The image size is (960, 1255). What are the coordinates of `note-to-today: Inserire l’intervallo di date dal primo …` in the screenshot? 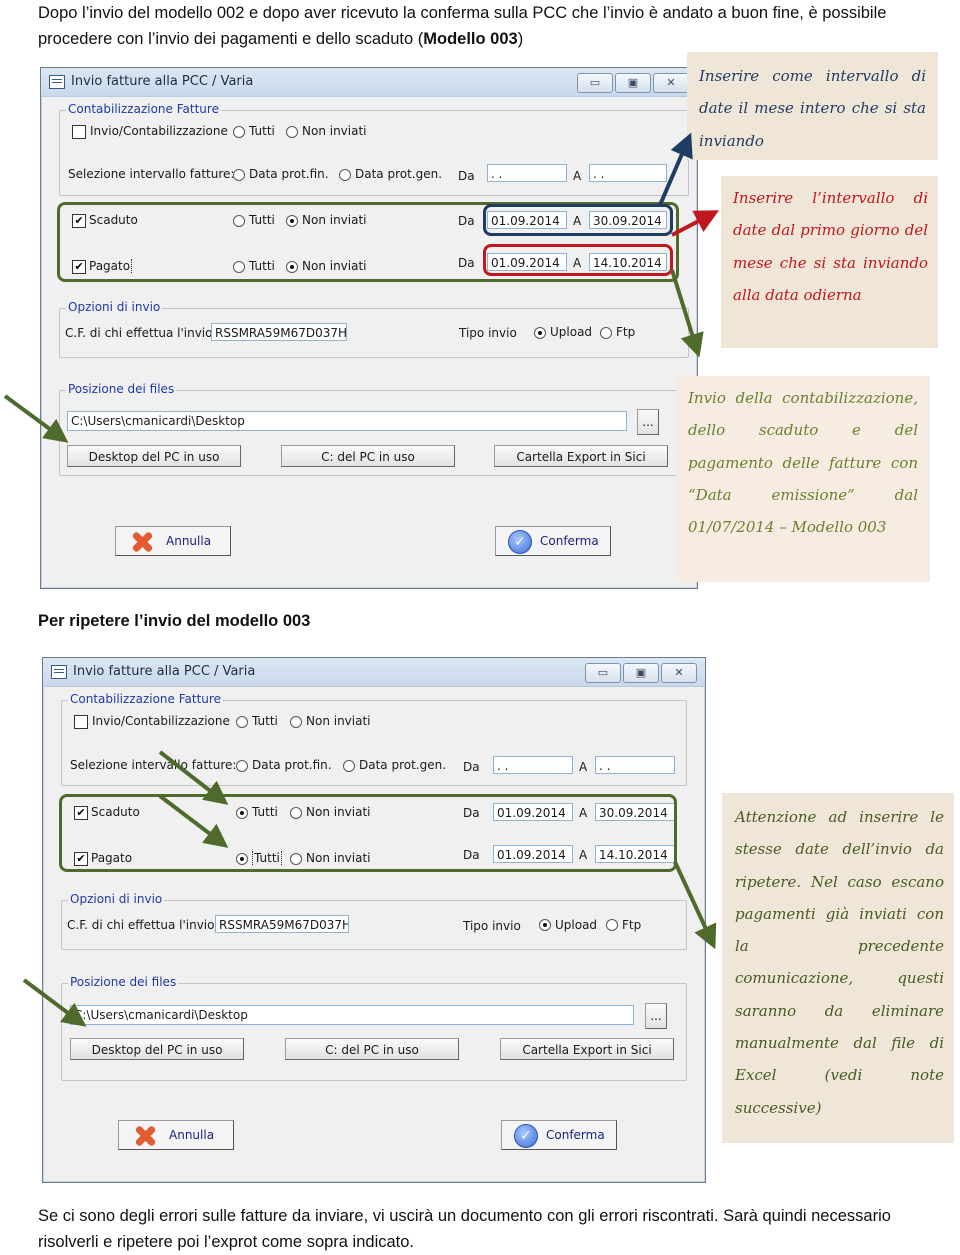 It's located at (829, 262).